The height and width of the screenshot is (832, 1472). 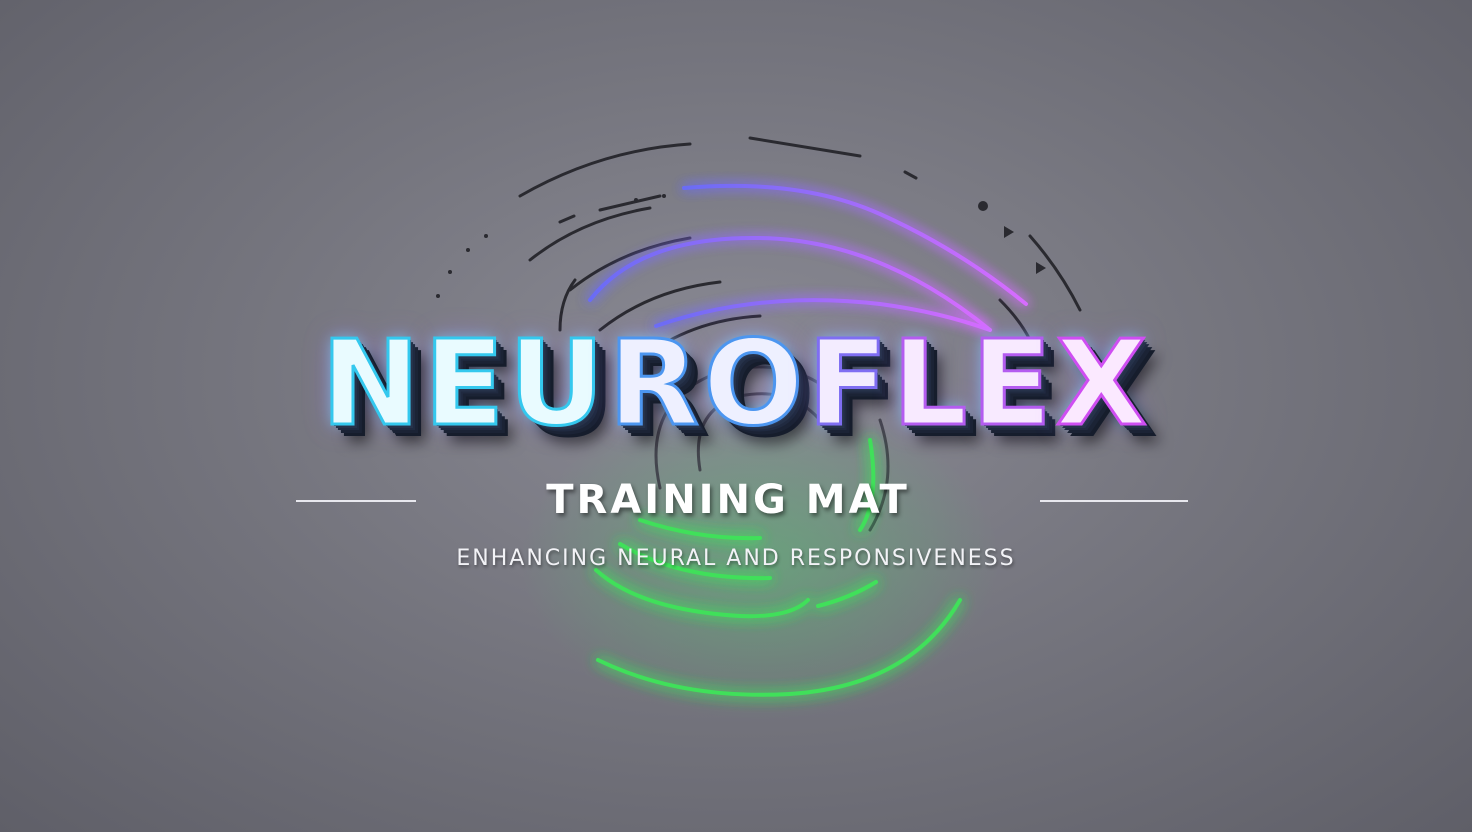 I want to click on dark-dots, so click(x=741, y=246).